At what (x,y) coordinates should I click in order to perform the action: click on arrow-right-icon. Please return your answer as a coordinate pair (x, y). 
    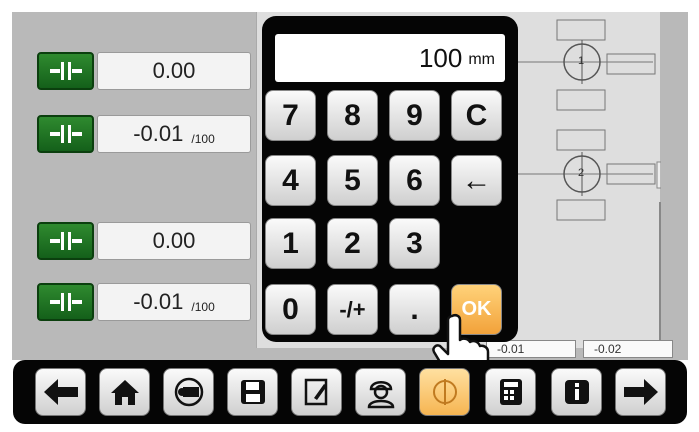
    Looking at the image, I should click on (640, 392).